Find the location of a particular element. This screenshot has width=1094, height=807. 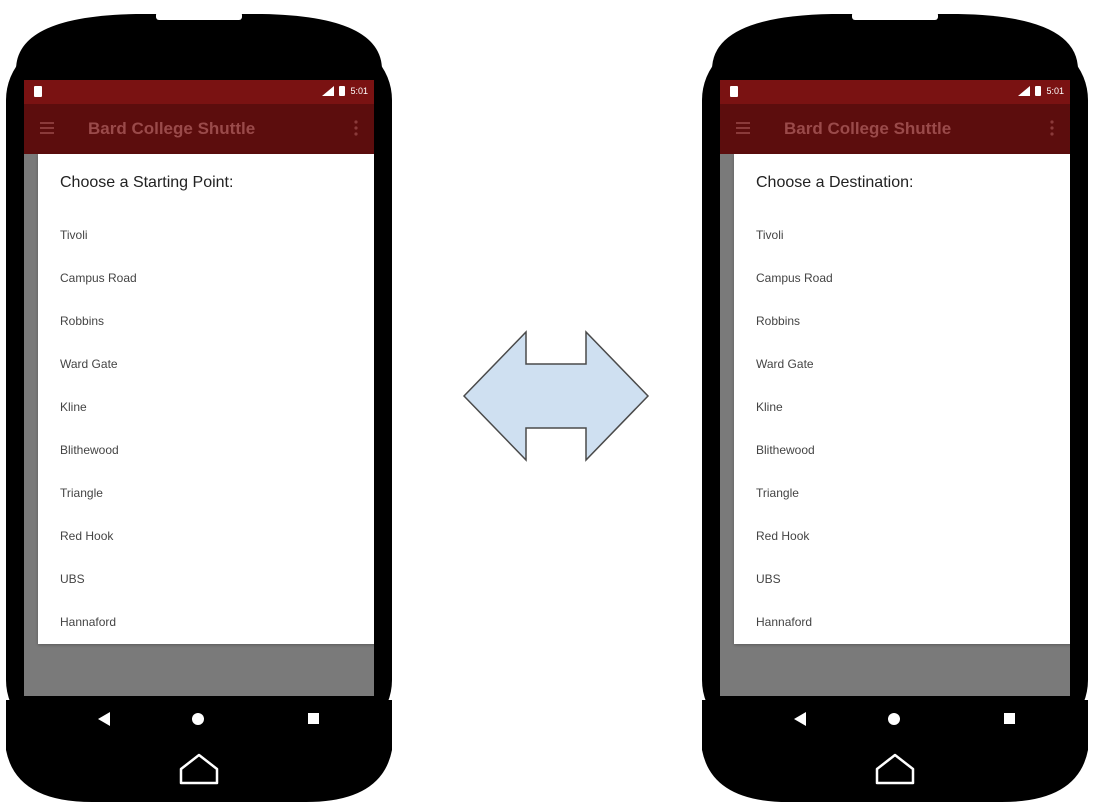

dialog-title: Choose a Starting Point: is located at coordinates (147, 182).